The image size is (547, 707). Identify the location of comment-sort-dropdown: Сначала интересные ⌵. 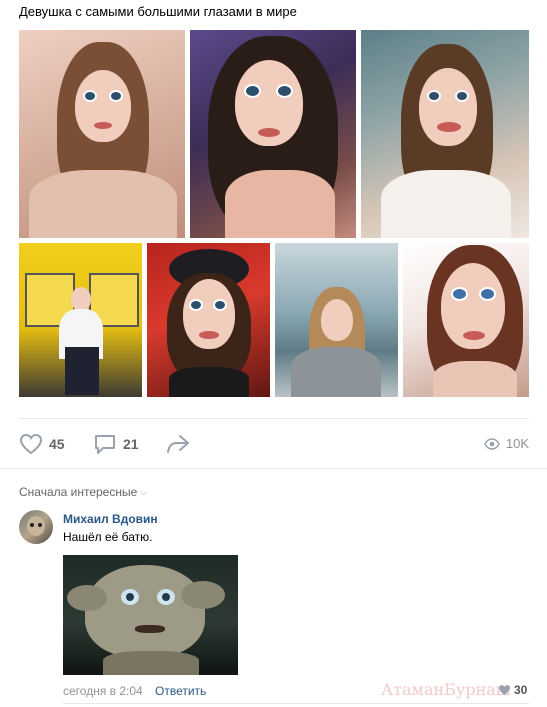
(83, 492).